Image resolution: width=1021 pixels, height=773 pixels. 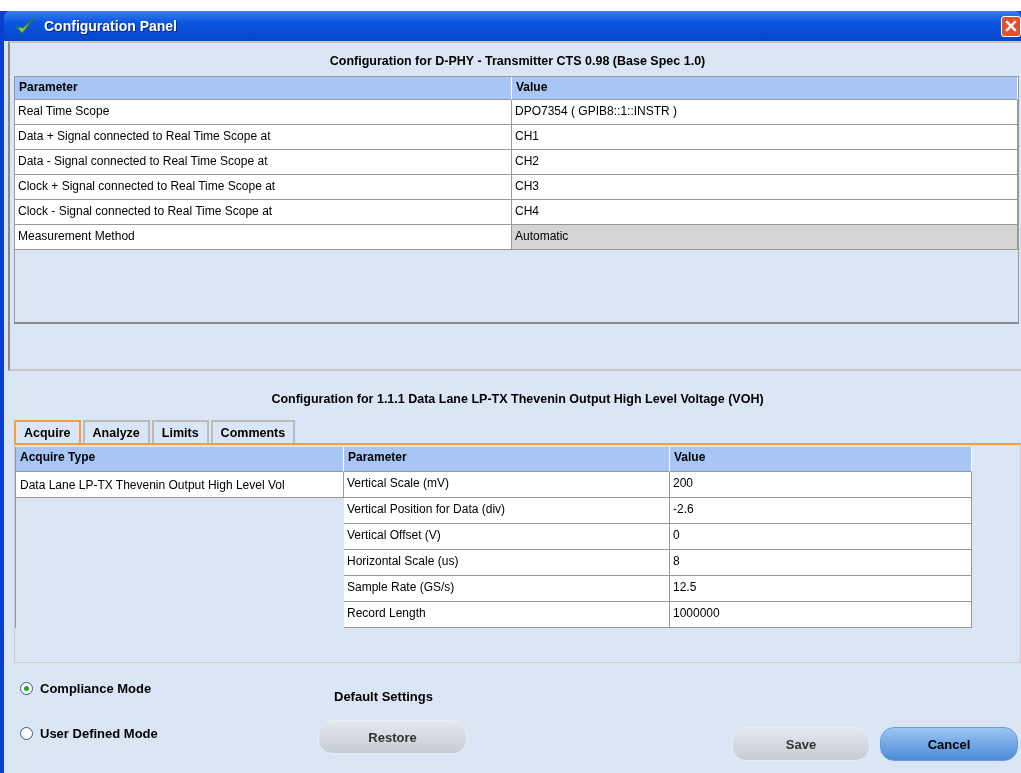 I want to click on close-icon, so click(x=1011, y=26).